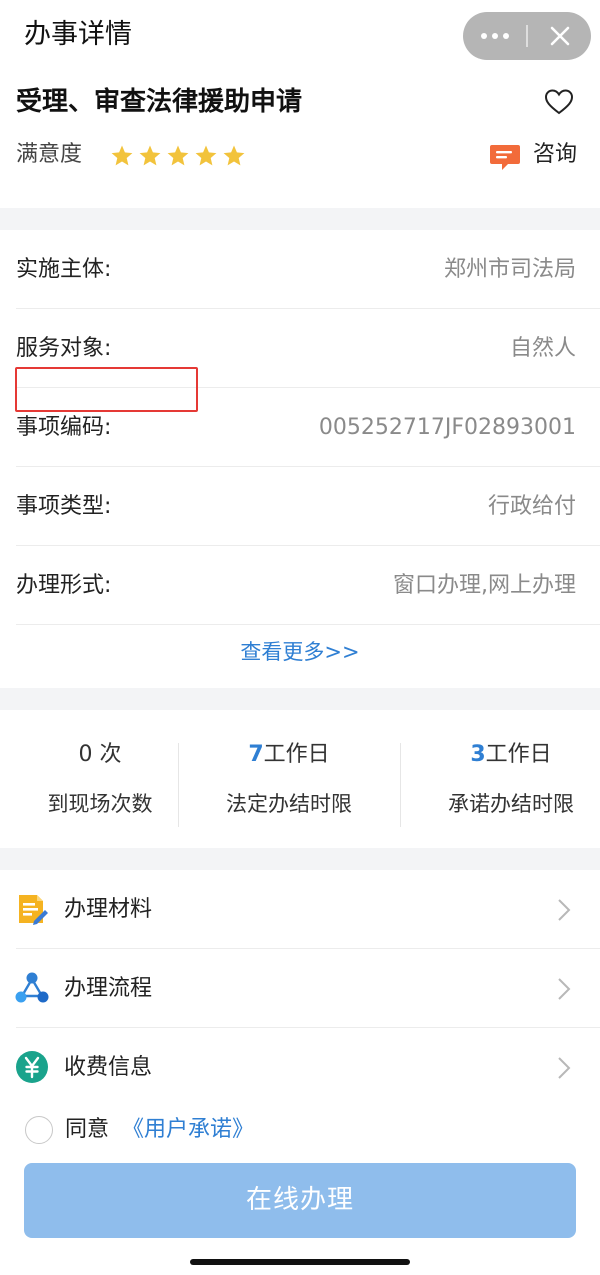  Describe the element at coordinates (289, 779) in the screenshot. I see `stat-legal-limit: 7工作日 法定办结时限` at that location.